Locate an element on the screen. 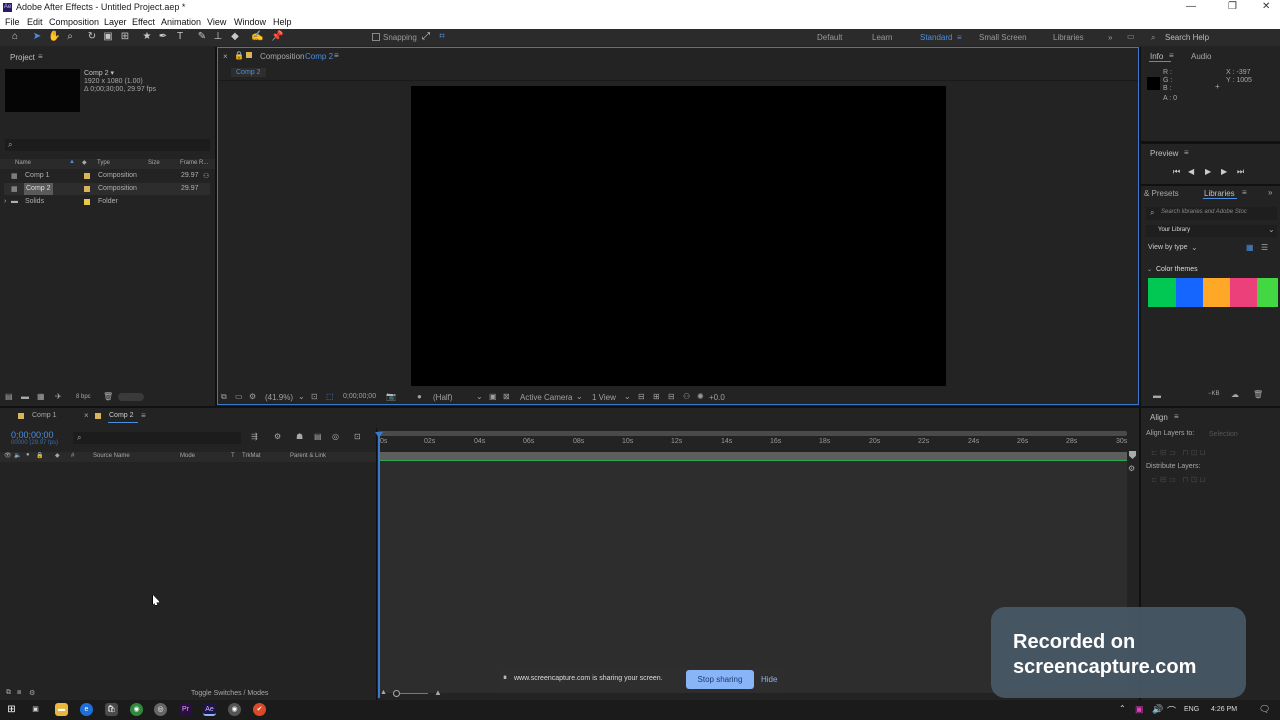 The height and width of the screenshot is (720, 1280). timeline-timecode: 0;00;00;00 is located at coordinates (32, 435).